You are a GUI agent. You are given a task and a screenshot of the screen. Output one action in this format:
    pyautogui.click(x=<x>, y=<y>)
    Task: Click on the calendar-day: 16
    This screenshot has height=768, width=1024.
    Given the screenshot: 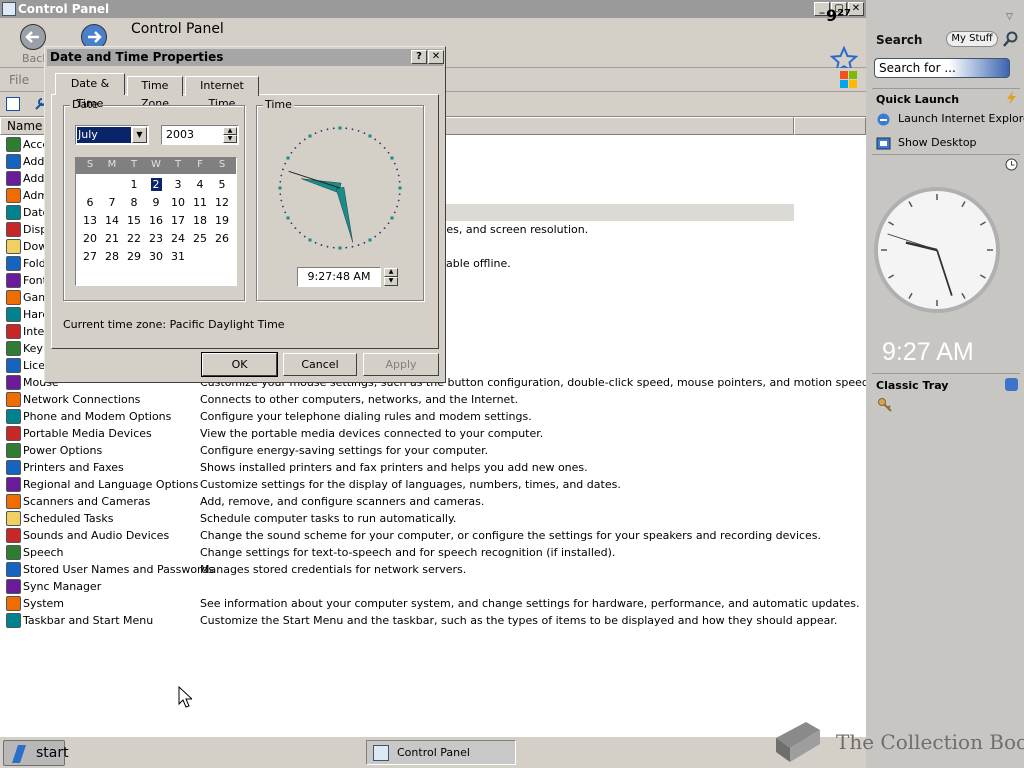 What is the action you would take?
    pyautogui.click(x=156, y=221)
    